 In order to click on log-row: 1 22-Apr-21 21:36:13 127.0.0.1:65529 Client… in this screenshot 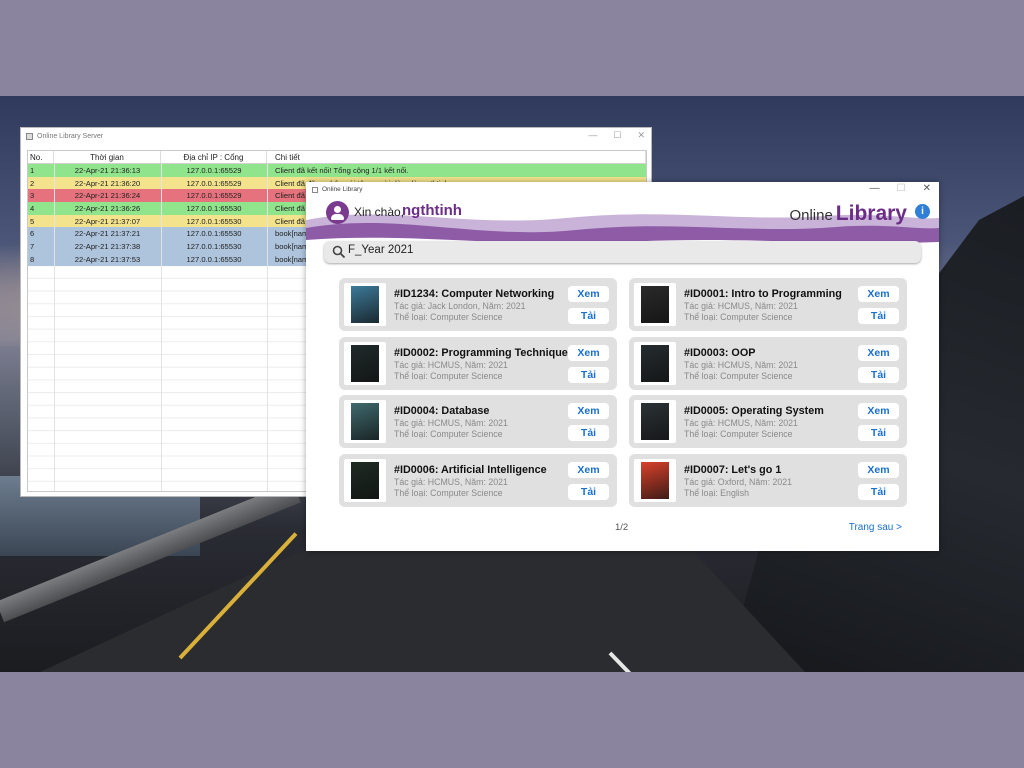, I will do `click(337, 170)`.